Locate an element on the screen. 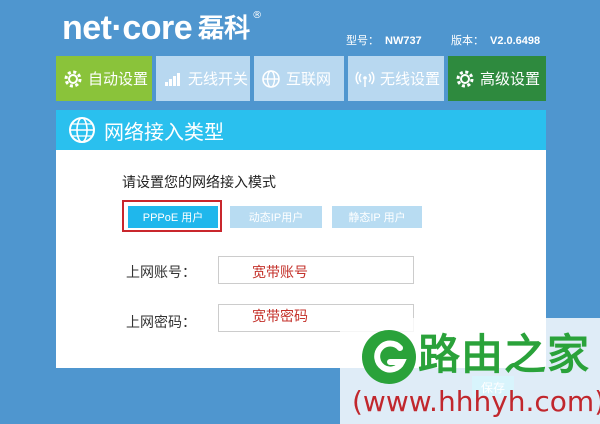 This screenshot has height=424, width=600. tab-auto-setup: 自动设置 is located at coordinates (104, 78).